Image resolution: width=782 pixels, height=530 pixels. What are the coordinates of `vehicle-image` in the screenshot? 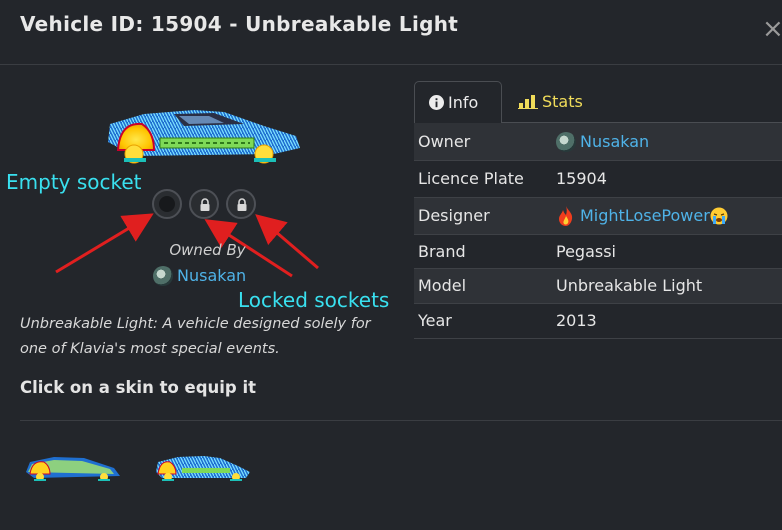 It's located at (204, 137).